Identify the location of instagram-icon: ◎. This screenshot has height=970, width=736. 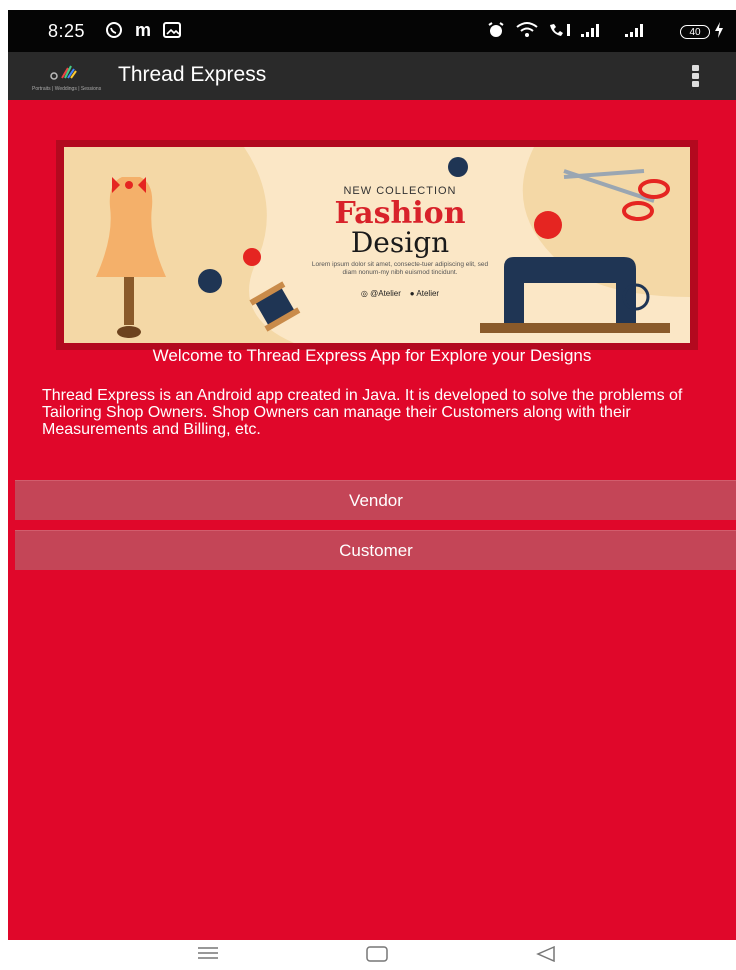
(364, 293).